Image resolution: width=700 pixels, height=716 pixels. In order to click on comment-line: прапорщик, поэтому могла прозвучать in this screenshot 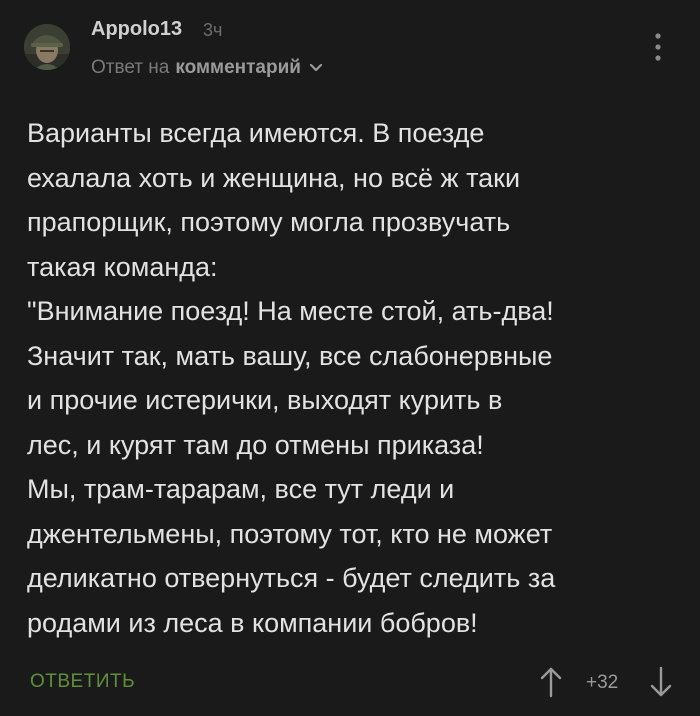, I will do `click(269, 222)`.